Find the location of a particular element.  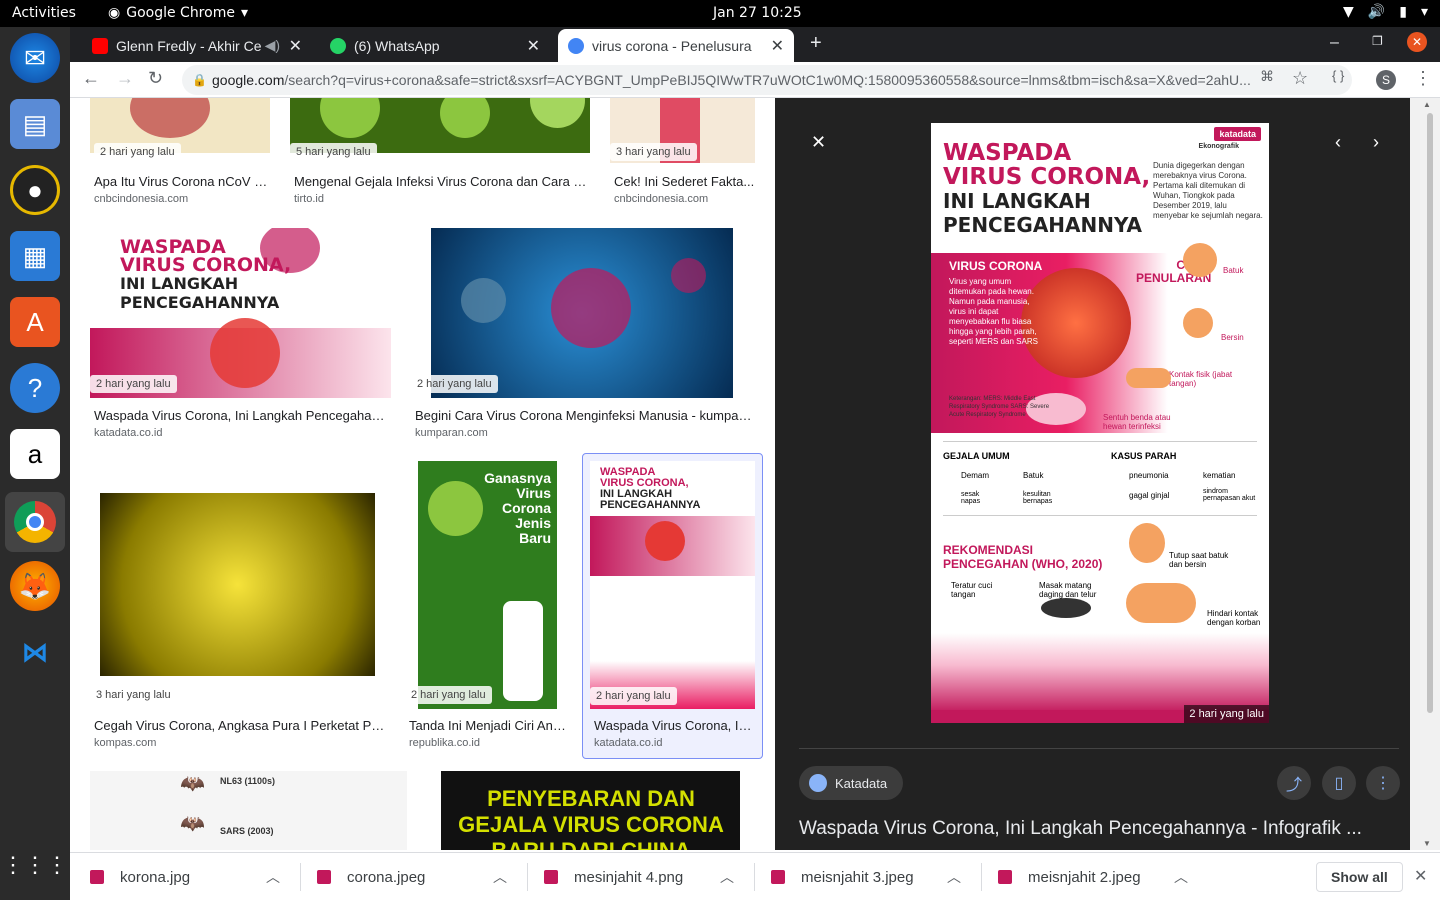

firefox-icon: 🦊 is located at coordinates (35, 586).